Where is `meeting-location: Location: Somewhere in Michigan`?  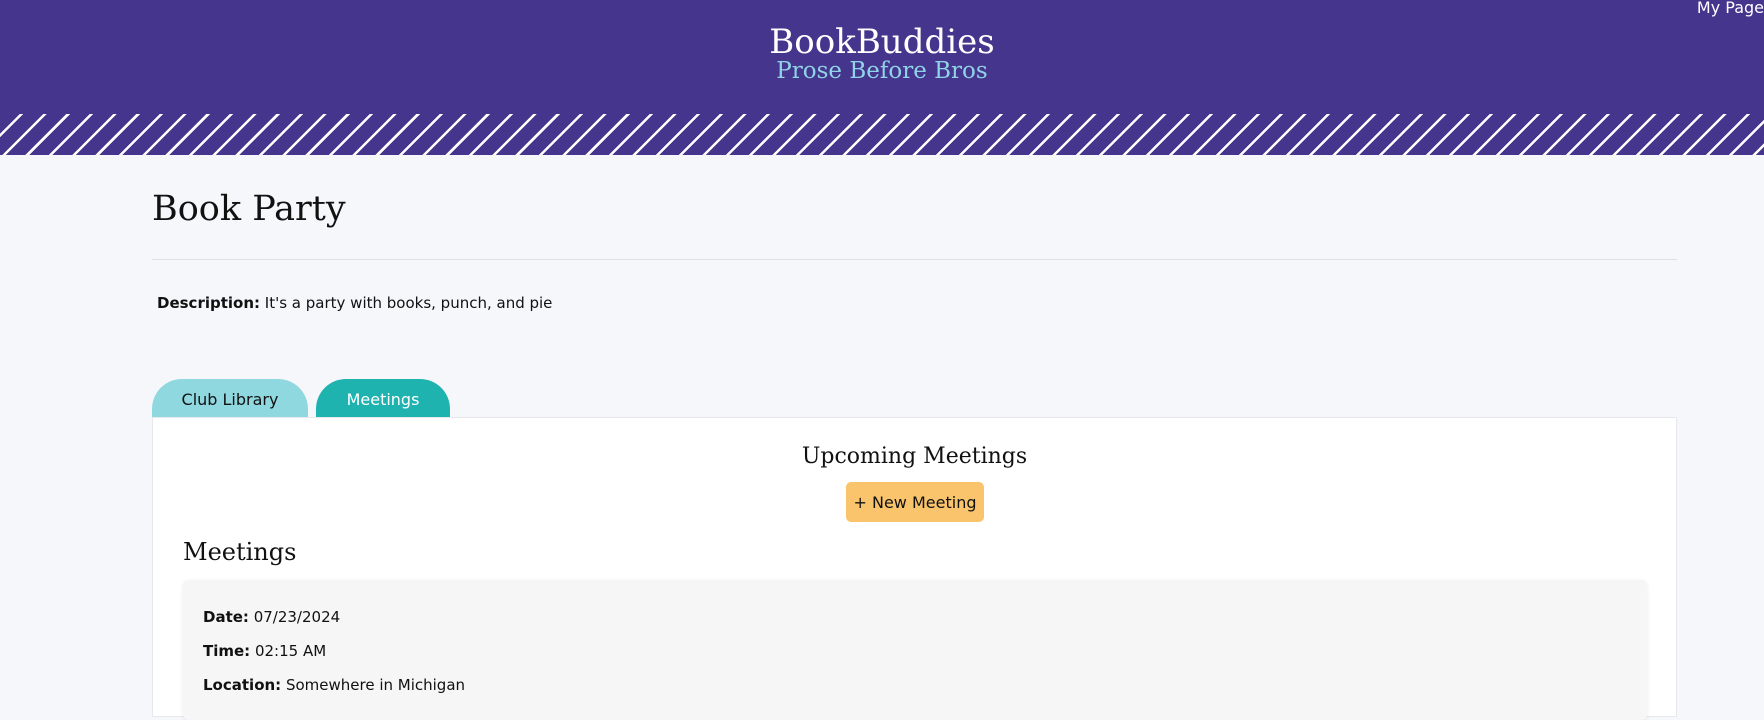 meeting-location: Location: Somewhere in Michigan is located at coordinates (334, 685).